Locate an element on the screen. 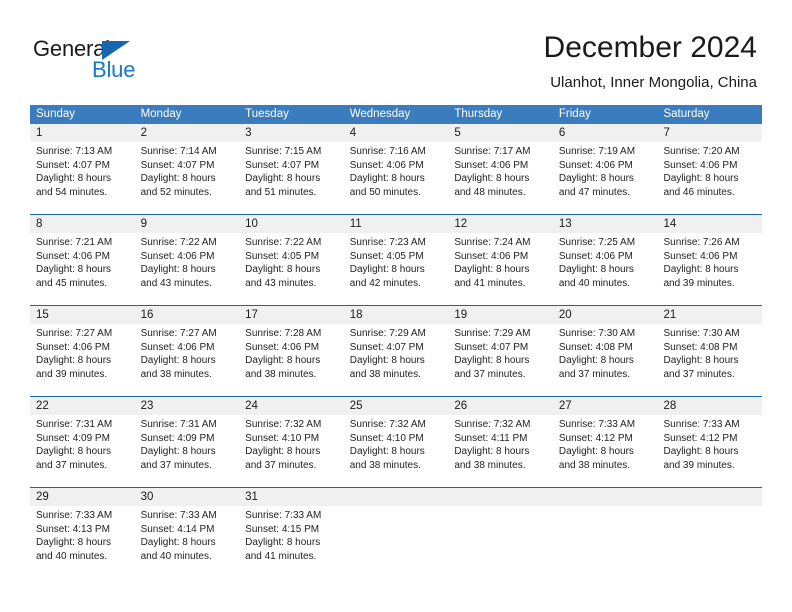 This screenshot has width=792, height=612. sunrise-text: Sunrise: 7:24 AM is located at coordinates (492, 242).